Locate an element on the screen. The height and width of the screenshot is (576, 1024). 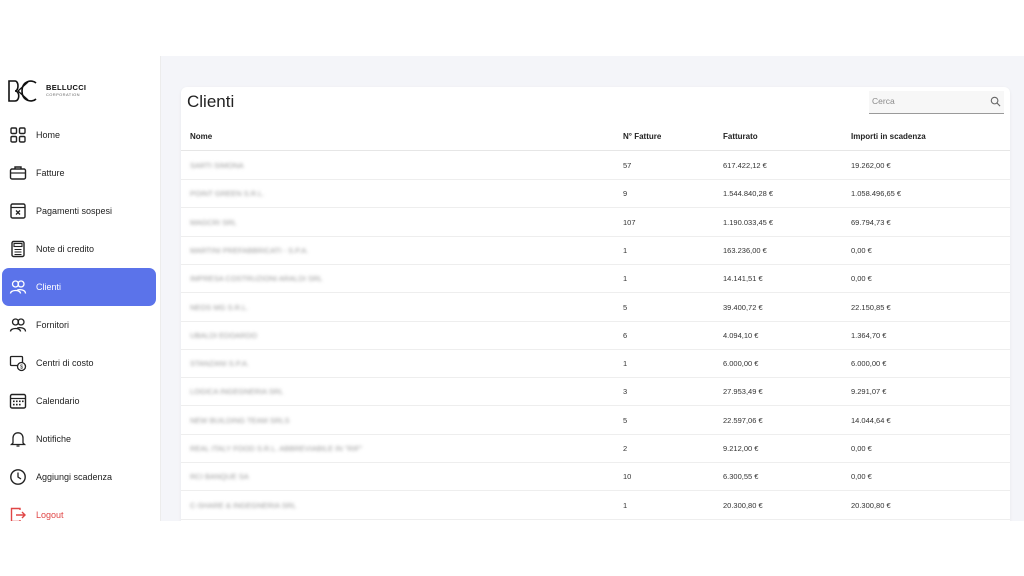
column-header-n-fatture: N° Fatture is located at coordinates (642, 136).